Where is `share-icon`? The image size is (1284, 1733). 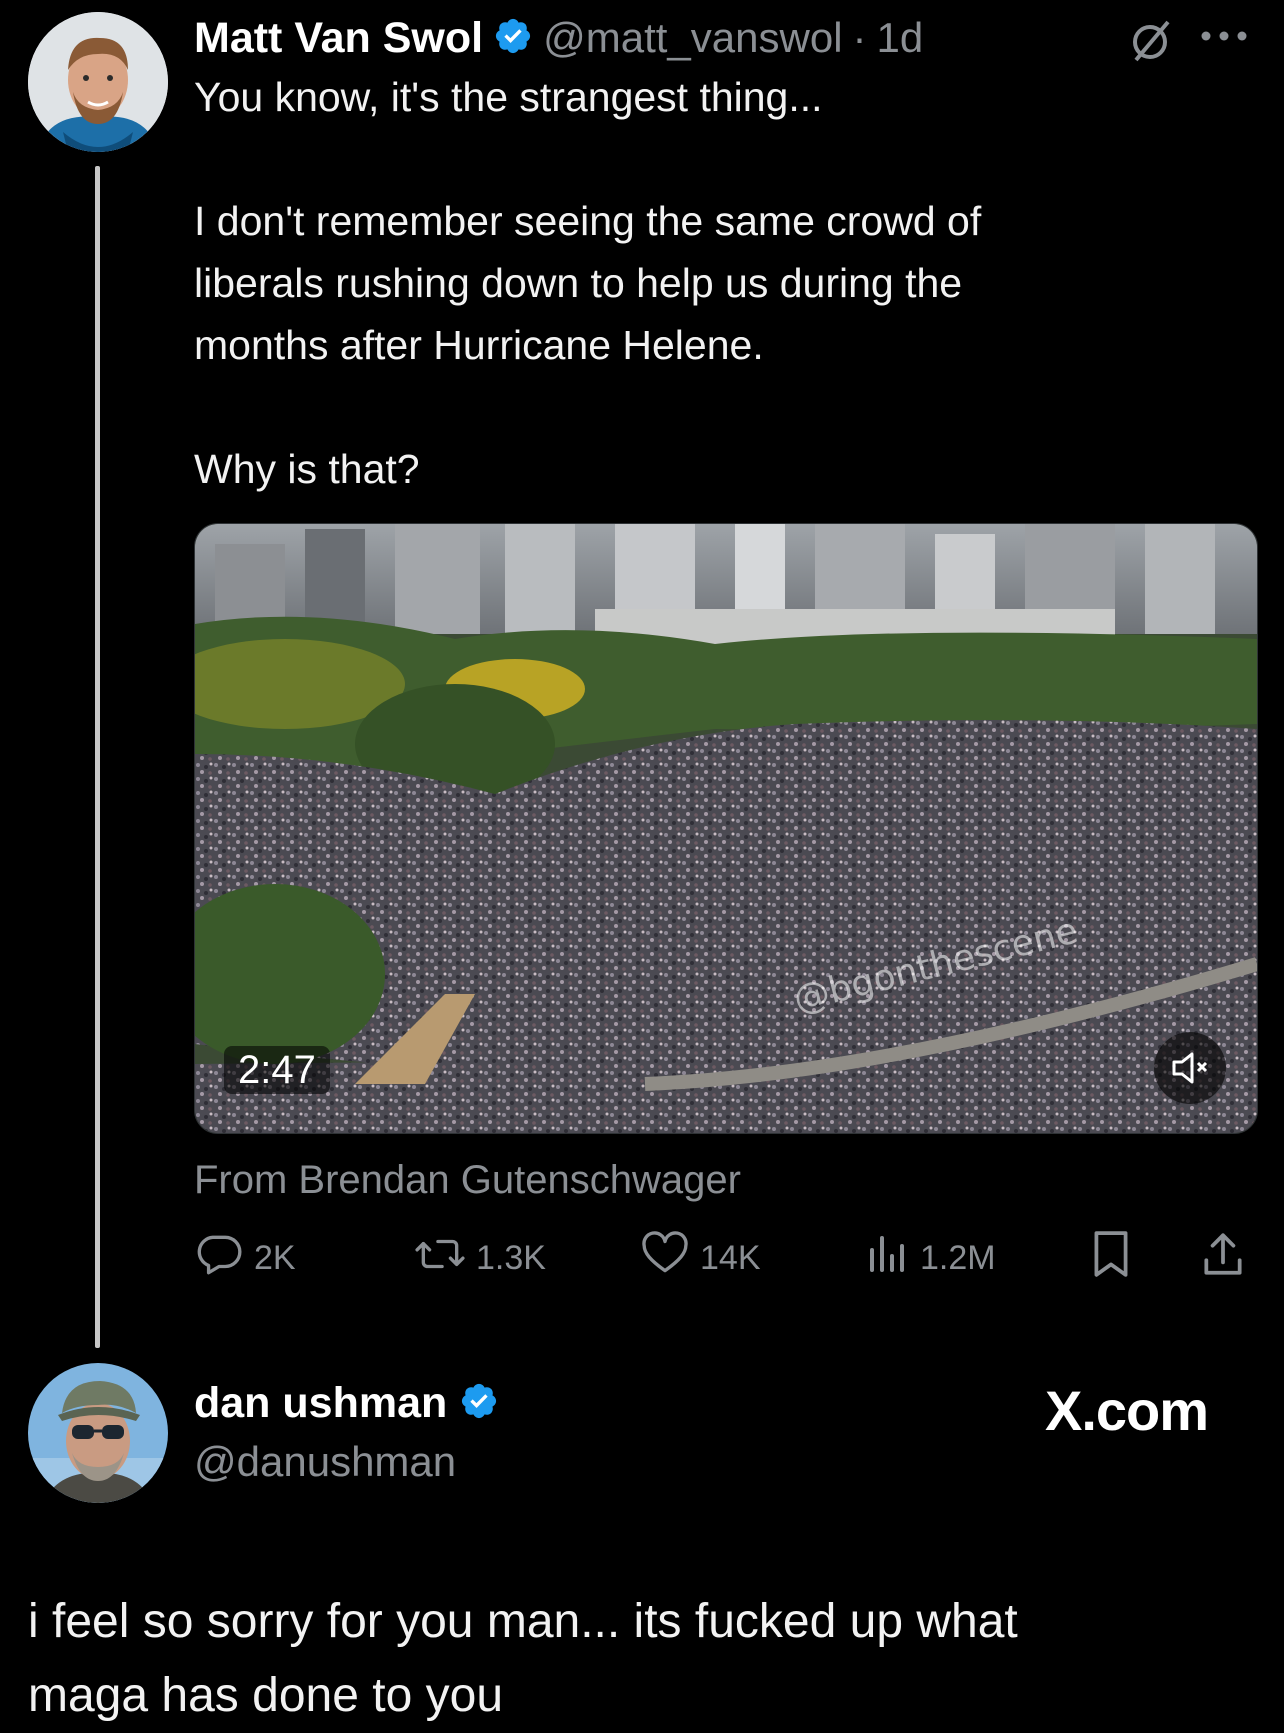 share-icon is located at coordinates (1223, 1258).